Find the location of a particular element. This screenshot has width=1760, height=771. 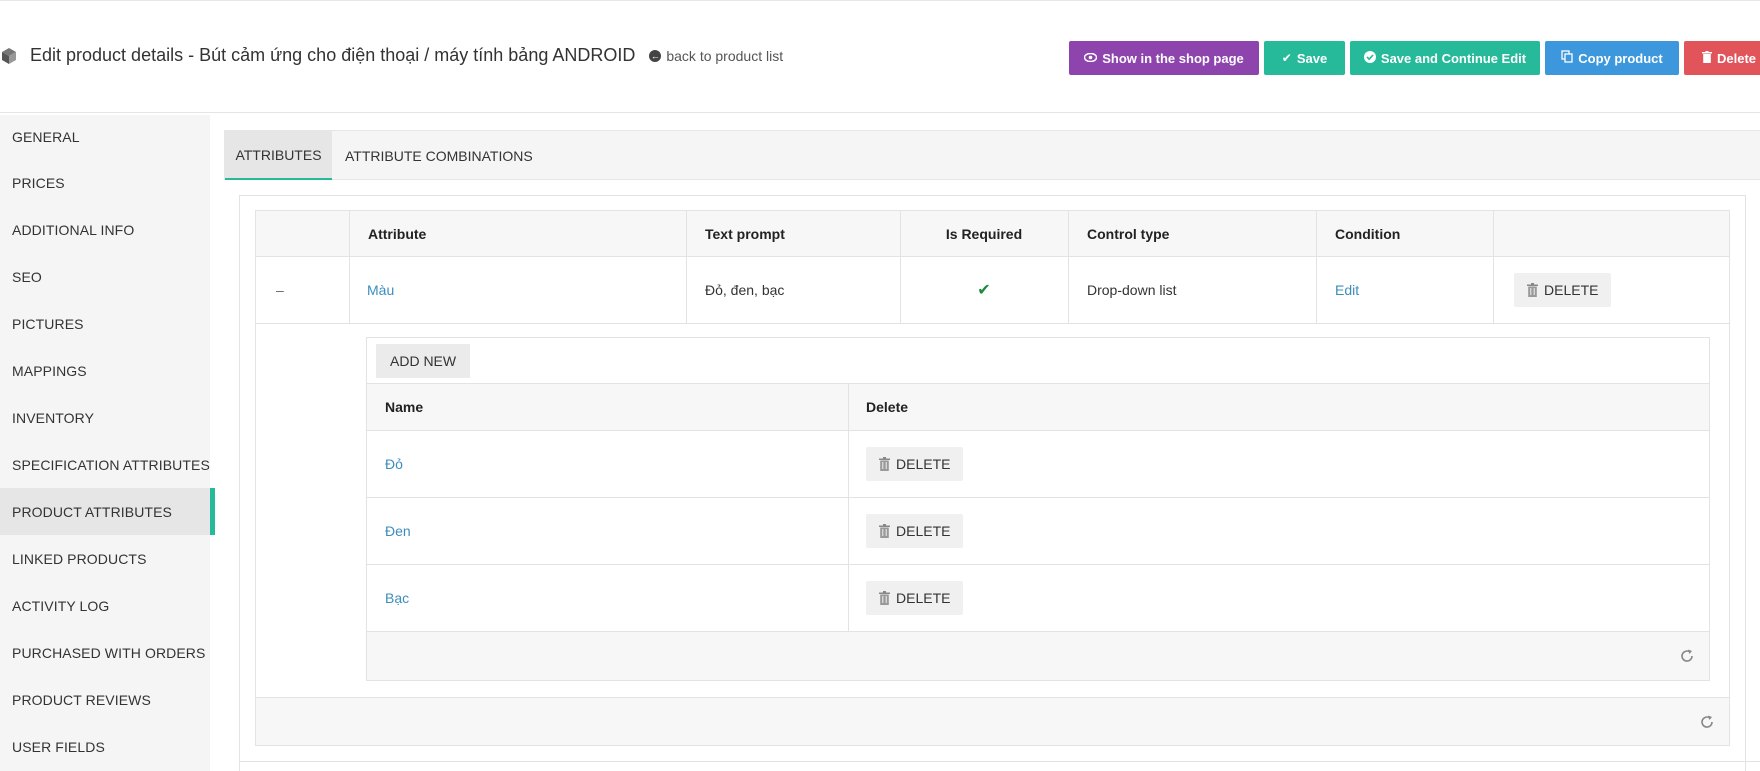

add-new-button: ADD NEW is located at coordinates (423, 361).